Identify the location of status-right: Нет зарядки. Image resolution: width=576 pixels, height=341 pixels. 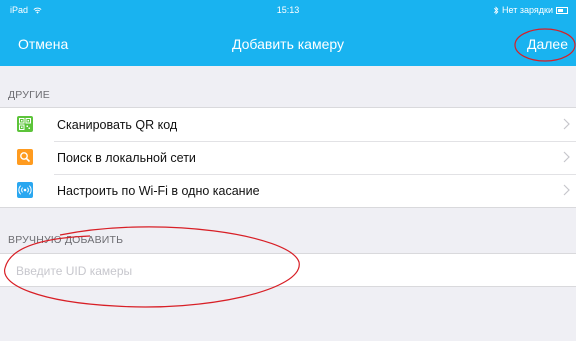
(530, 10).